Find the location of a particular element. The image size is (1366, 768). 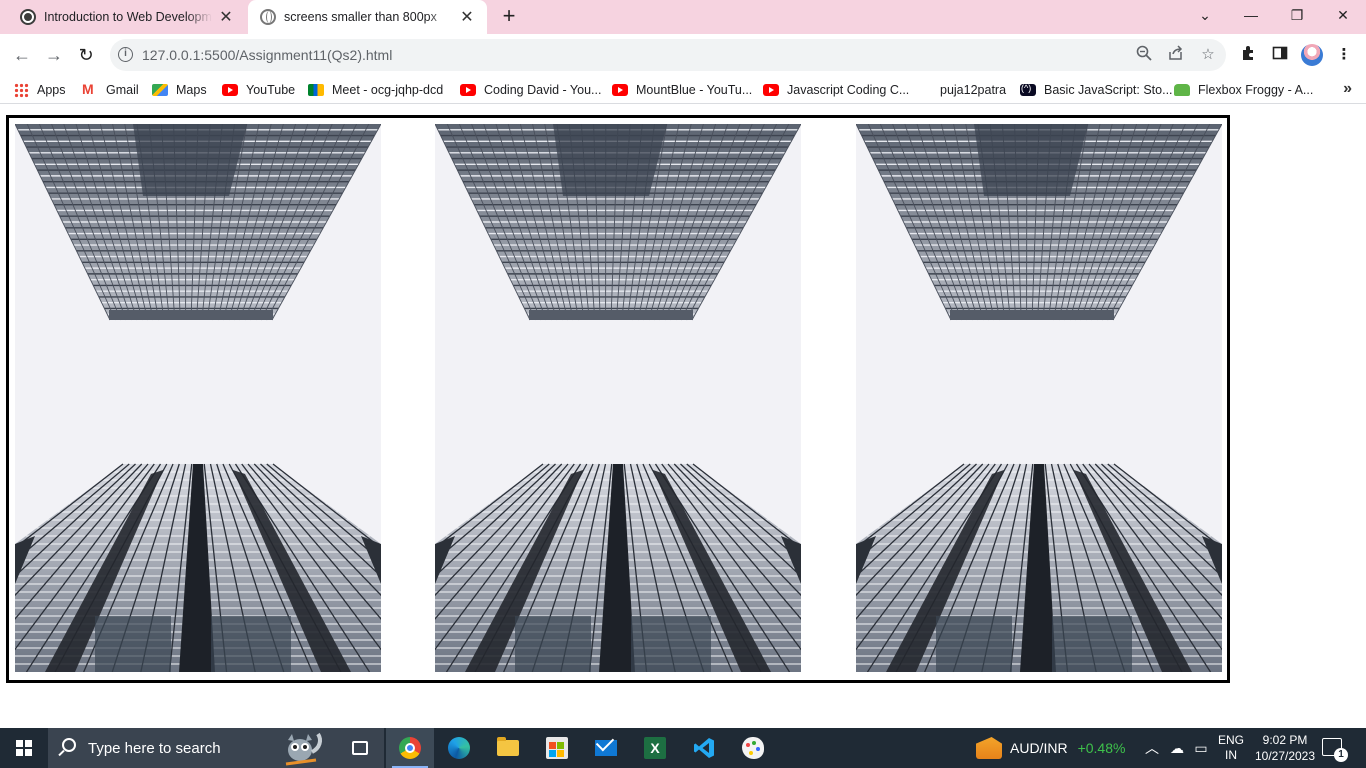

more-bookmarks-chevron-icon: » is located at coordinates (1347, 89).